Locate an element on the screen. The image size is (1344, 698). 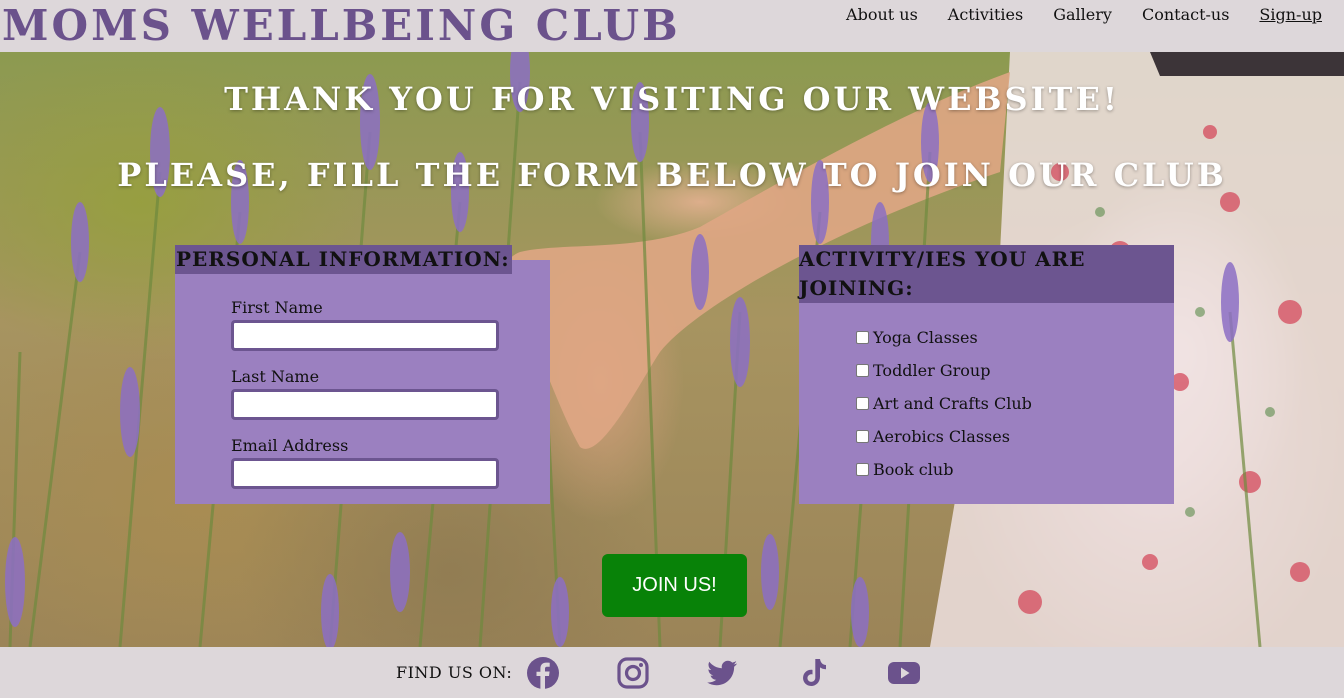
site-logo-title: MOMS WELLBEING CLUB is located at coordinates (341, 26).